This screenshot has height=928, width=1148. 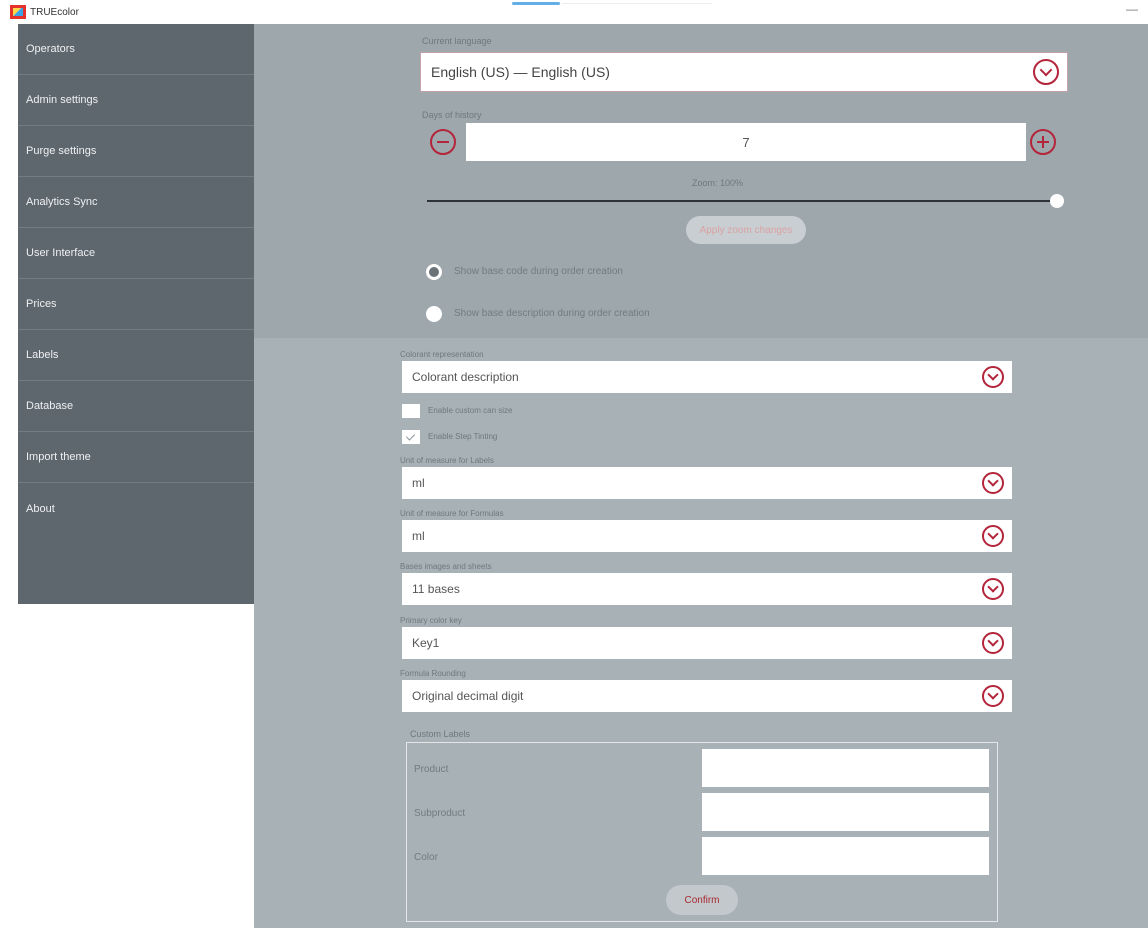 I want to click on sidebar-item-database: Database, so click(x=136, y=406).